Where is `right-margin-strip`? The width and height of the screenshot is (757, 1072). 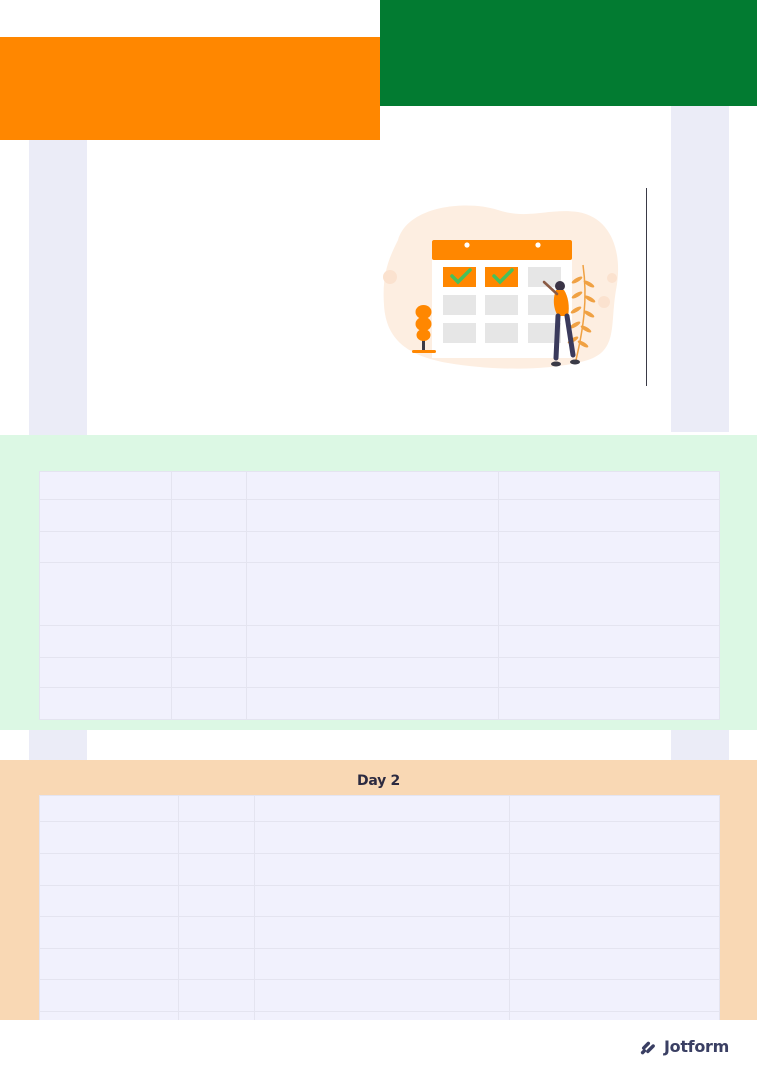
right-margin-strip is located at coordinates (700, 269).